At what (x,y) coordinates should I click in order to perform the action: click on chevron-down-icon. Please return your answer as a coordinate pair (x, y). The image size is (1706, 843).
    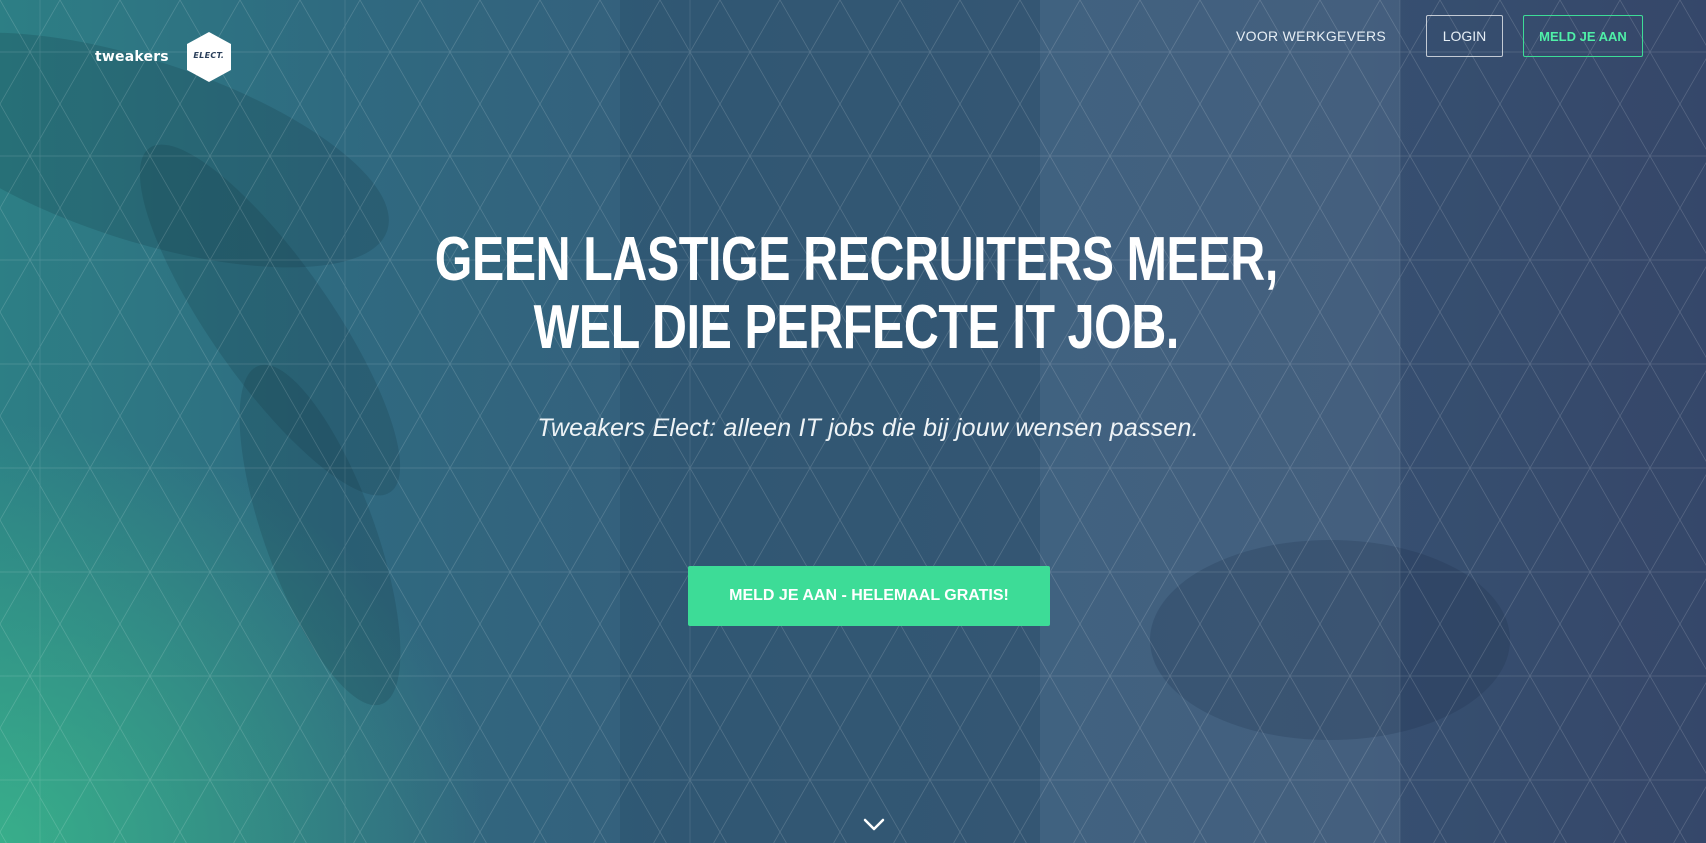
    Looking at the image, I should click on (874, 825).